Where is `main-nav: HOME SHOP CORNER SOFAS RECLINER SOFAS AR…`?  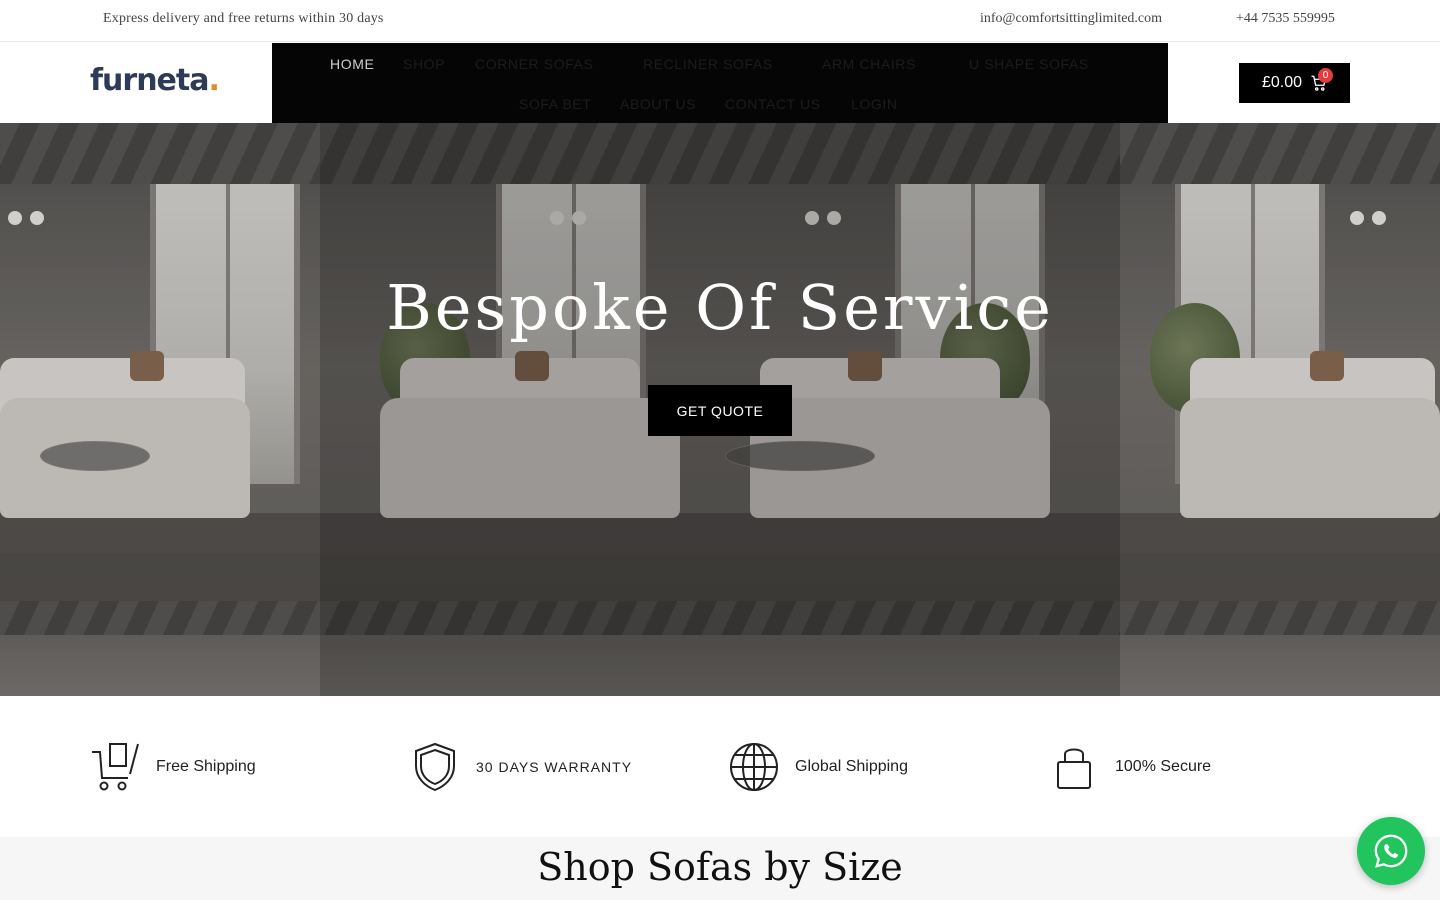
main-nav: HOME SHOP CORNER SOFAS RECLINER SOFAS AR… is located at coordinates (720, 83).